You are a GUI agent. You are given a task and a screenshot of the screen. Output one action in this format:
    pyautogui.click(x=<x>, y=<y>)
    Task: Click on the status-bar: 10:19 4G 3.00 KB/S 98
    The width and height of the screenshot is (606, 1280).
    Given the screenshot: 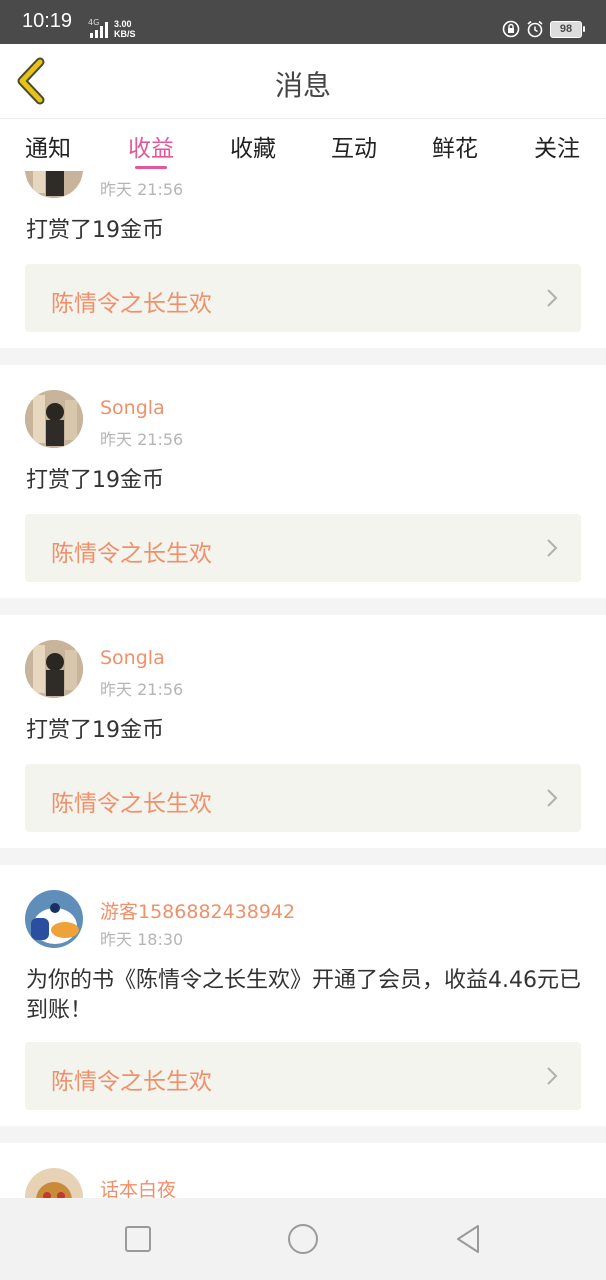 What is the action you would take?
    pyautogui.click(x=303, y=22)
    